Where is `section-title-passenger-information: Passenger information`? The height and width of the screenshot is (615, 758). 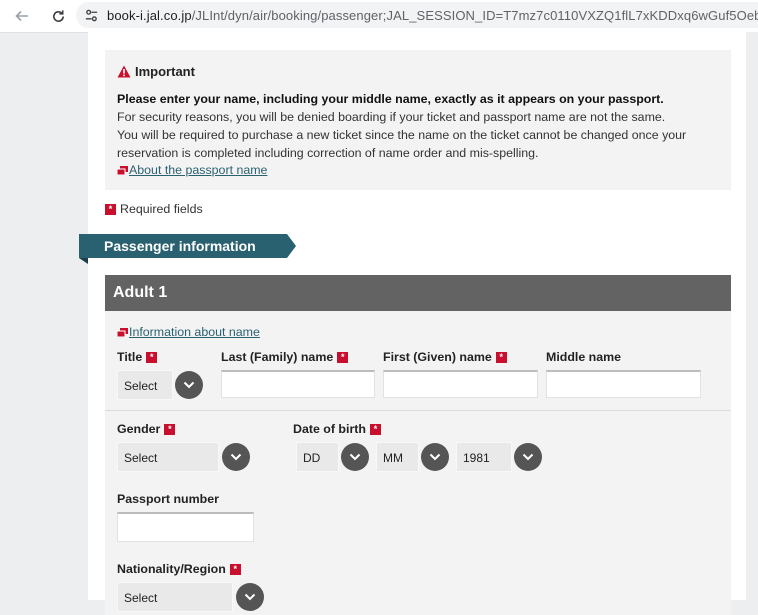
section-title-passenger-information: Passenger information is located at coordinates (187, 246).